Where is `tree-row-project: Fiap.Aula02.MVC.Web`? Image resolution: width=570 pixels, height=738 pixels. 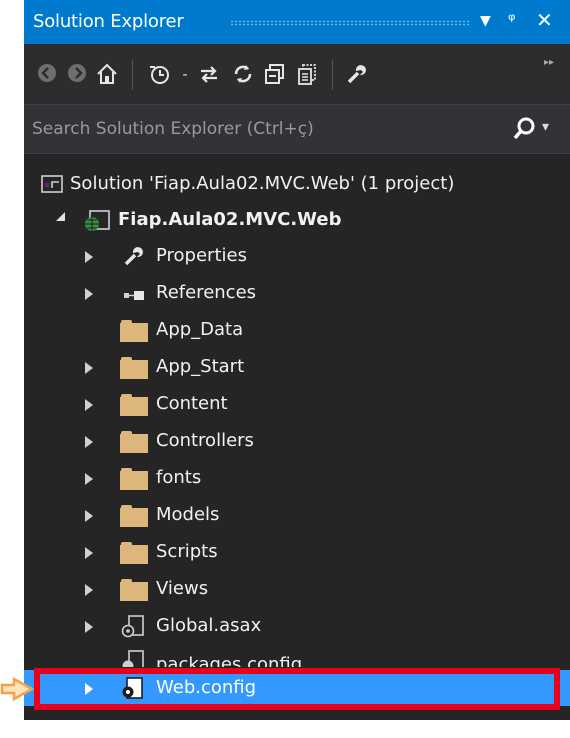 tree-row-project: Fiap.Aula02.MVC.Web is located at coordinates (297, 220).